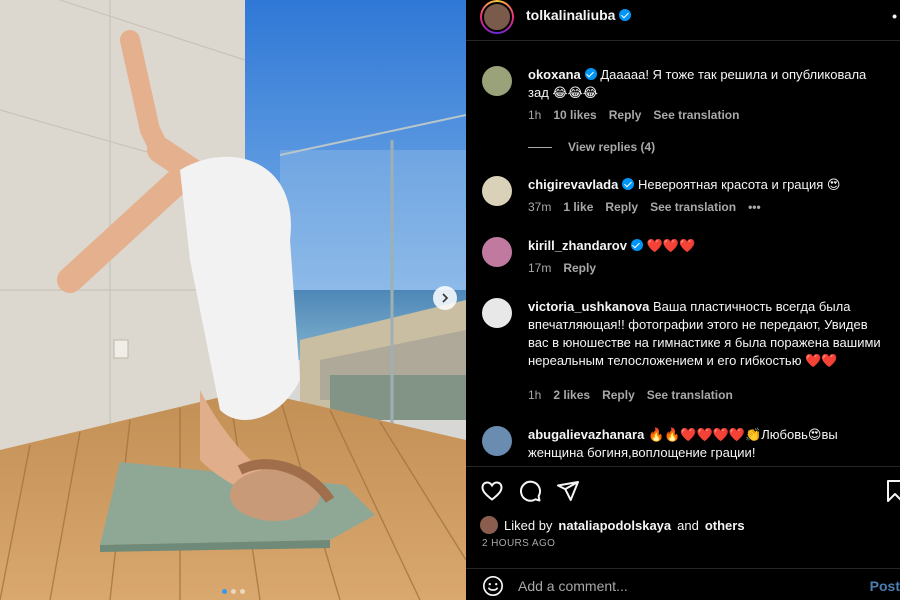  I want to click on view-replies-label: View replies (4), so click(611, 147).